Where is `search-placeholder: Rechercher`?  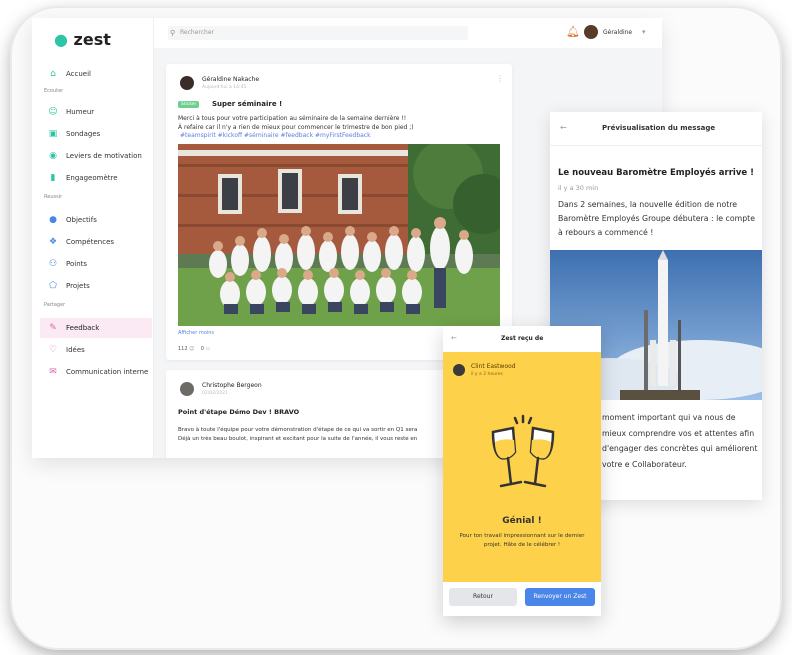 search-placeholder: Rechercher is located at coordinates (197, 32).